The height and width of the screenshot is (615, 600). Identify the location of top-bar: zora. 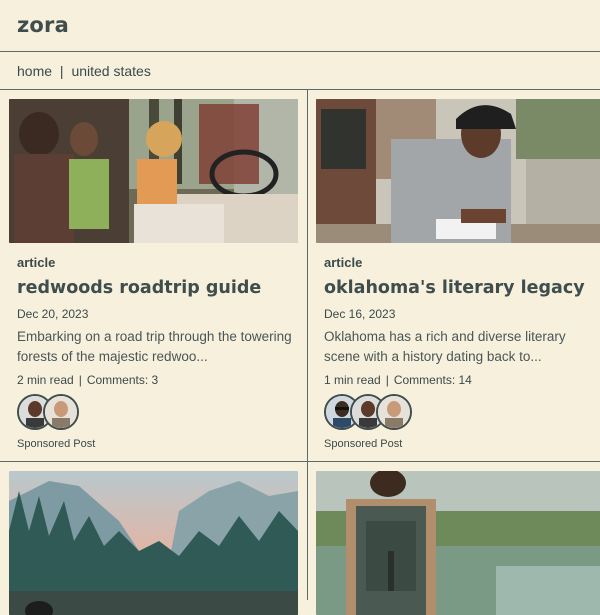
(300, 26).